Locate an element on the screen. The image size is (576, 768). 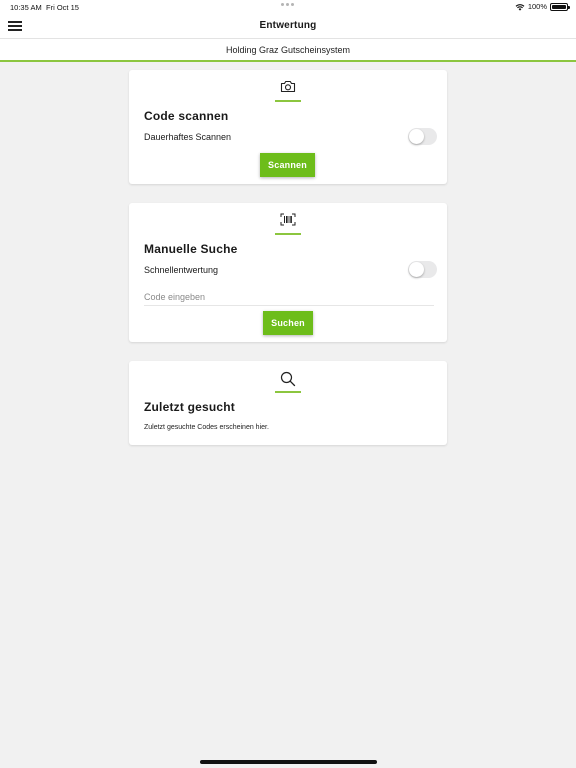
page-title: Entwertung is located at coordinates (288, 25).